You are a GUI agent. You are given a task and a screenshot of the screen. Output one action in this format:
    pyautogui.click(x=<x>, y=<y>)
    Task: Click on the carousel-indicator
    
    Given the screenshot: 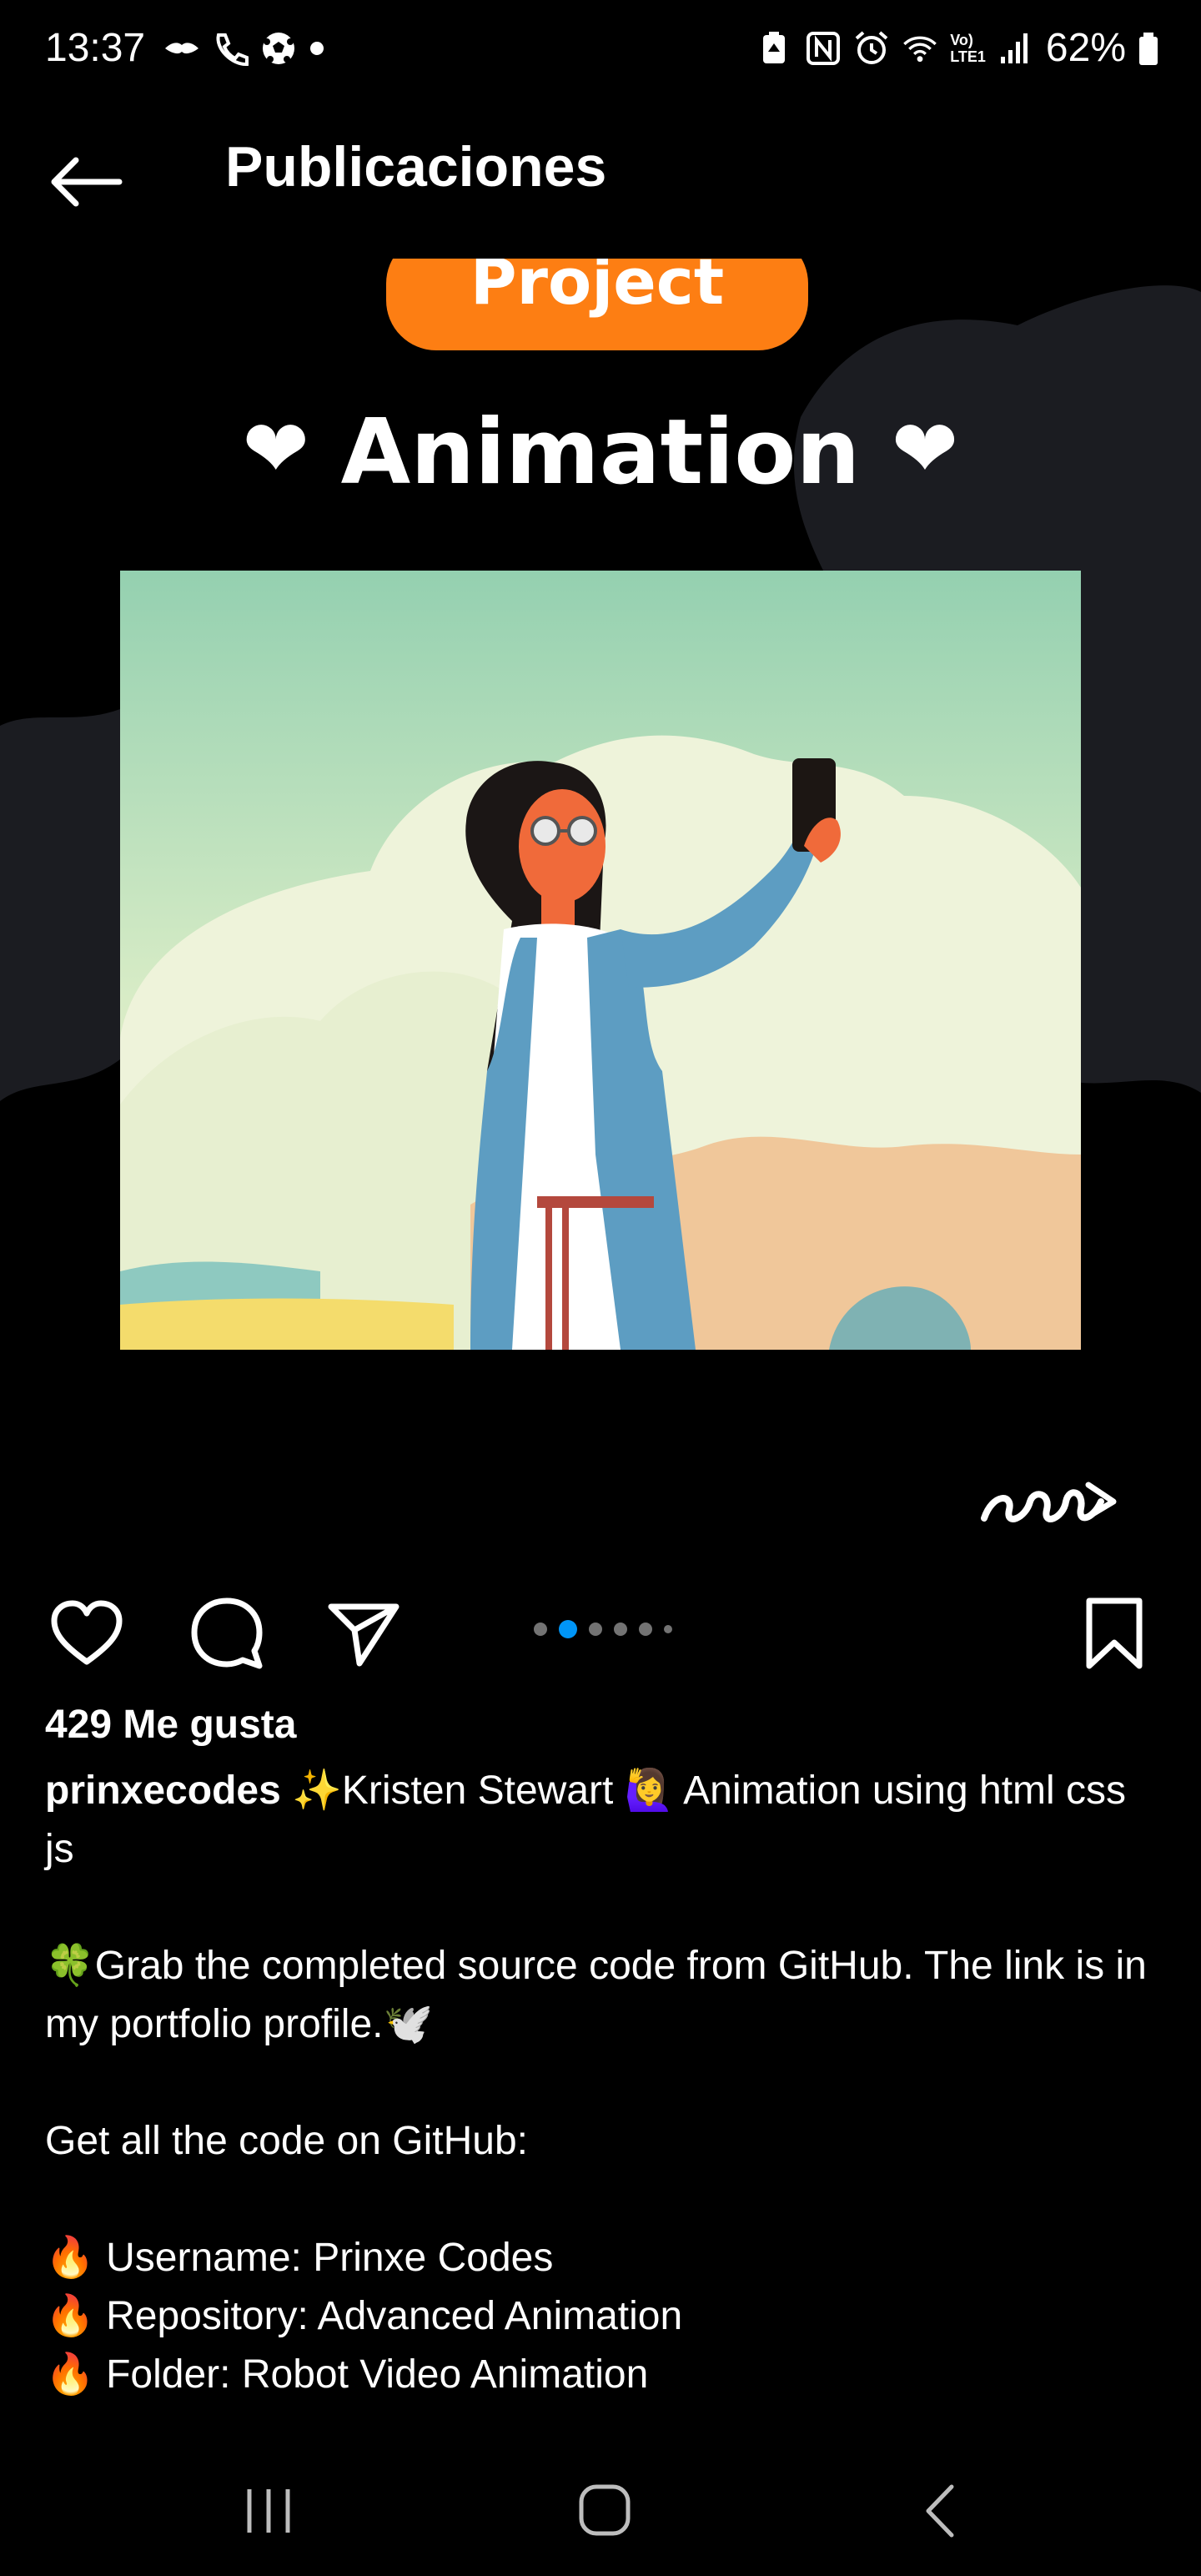 What is the action you would take?
    pyautogui.click(x=603, y=1629)
    